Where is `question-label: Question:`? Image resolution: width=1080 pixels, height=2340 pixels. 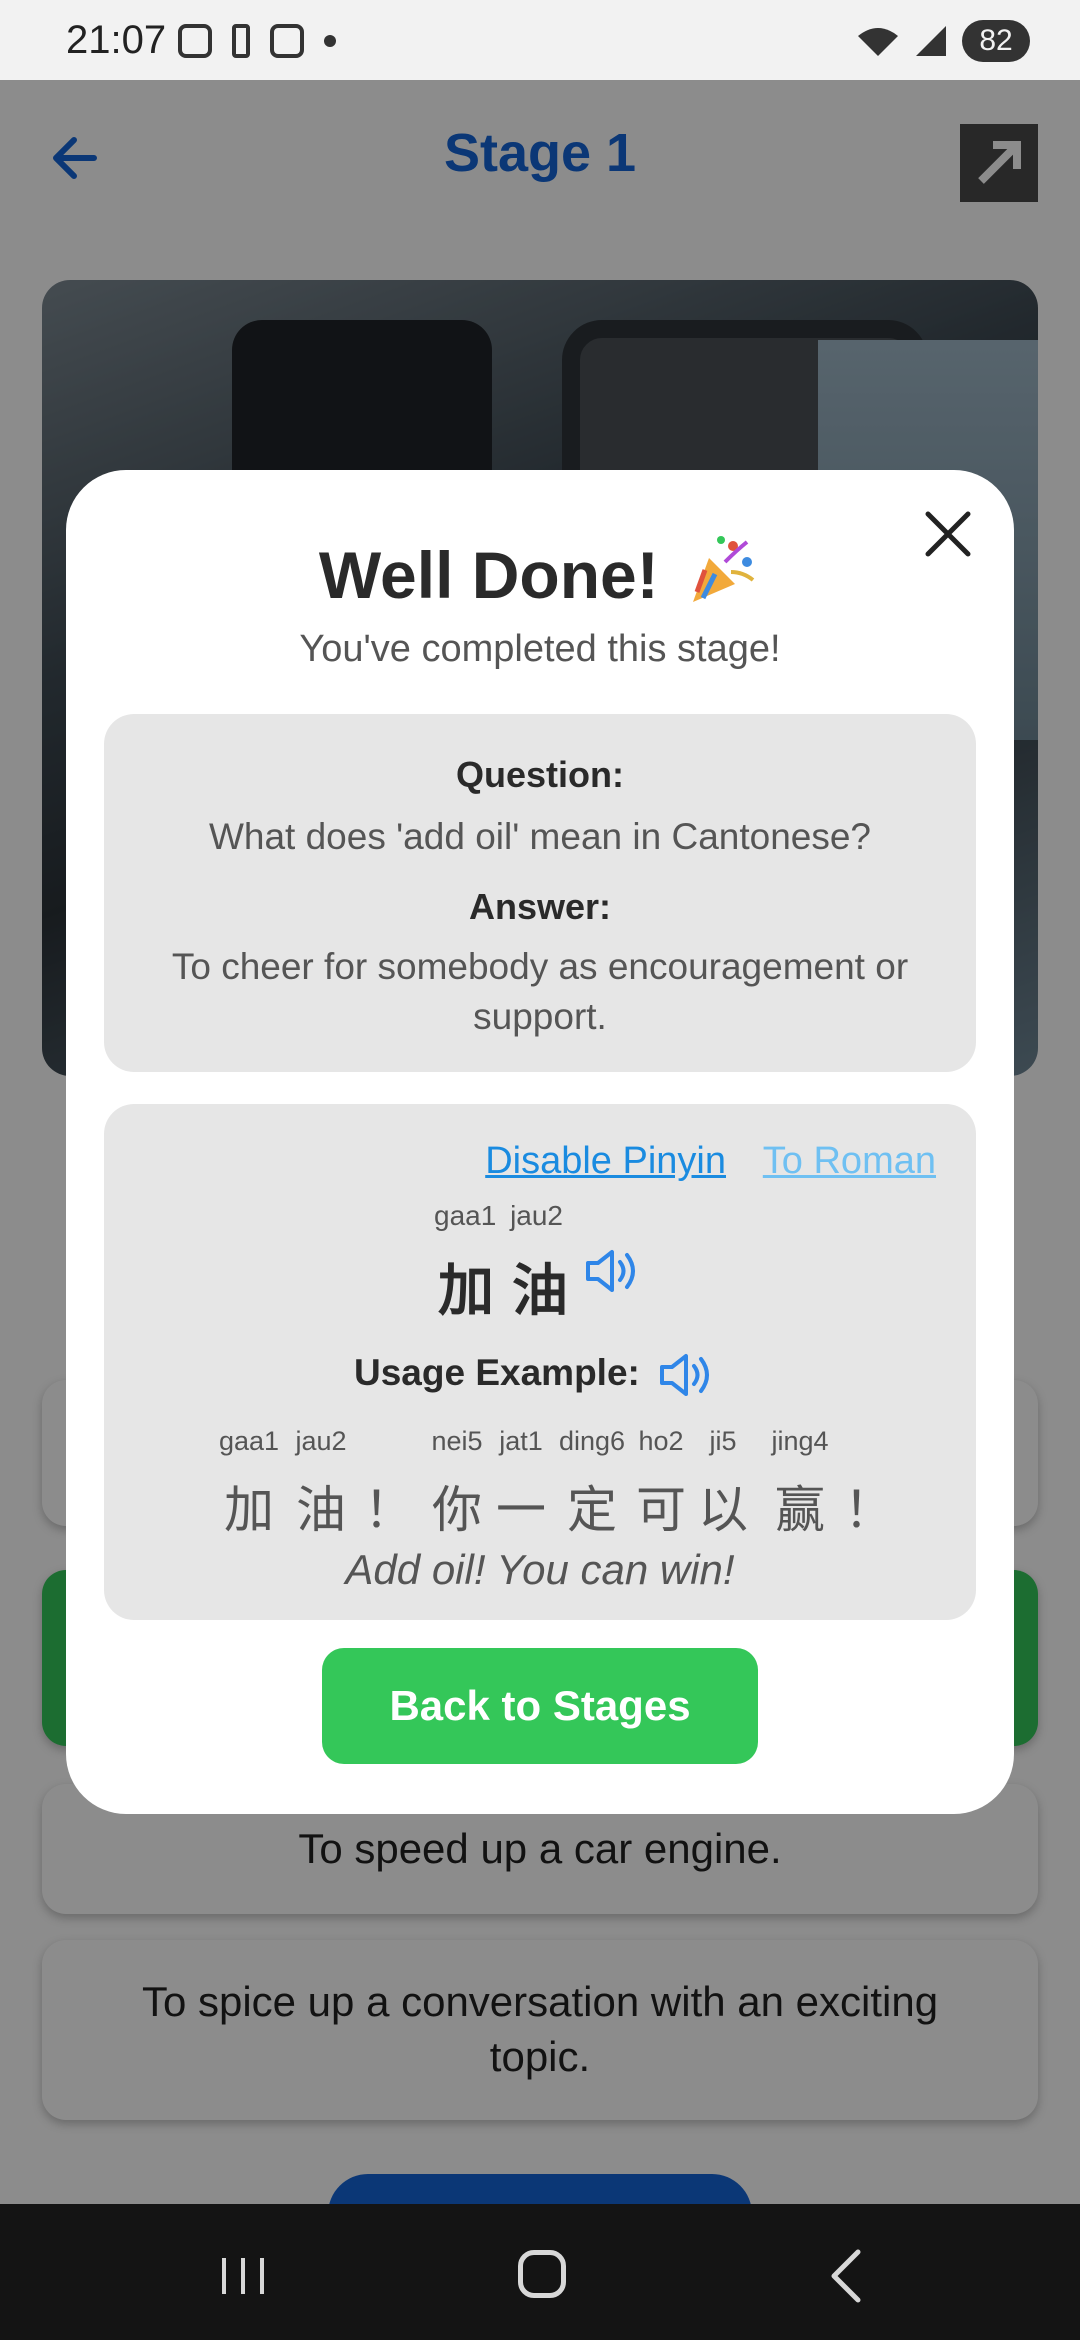 question-label: Question: is located at coordinates (540, 774).